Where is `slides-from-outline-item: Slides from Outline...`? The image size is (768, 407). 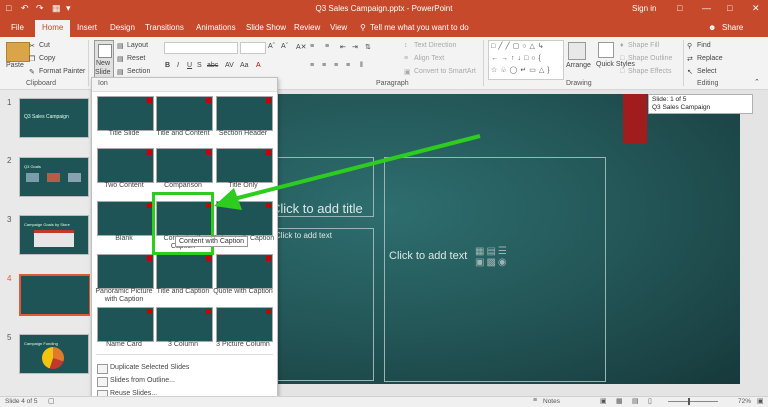
slides-from-outline-item: Slides from Outline... is located at coordinates (142, 380).